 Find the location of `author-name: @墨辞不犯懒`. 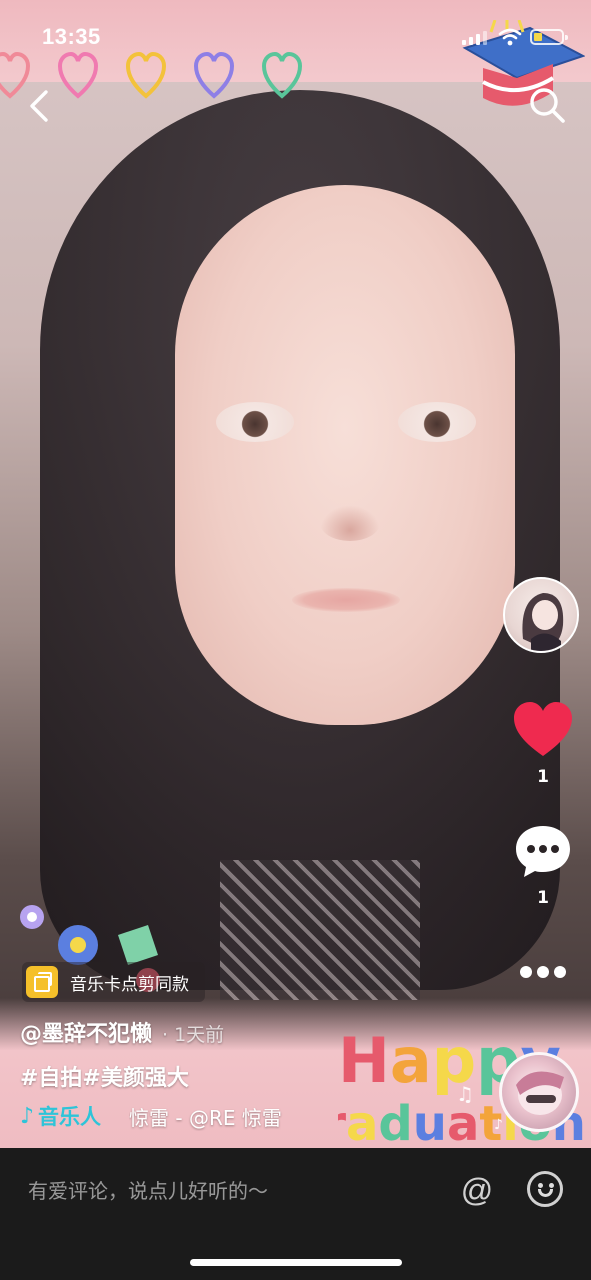

author-name: @墨辞不犯懒 is located at coordinates (86, 1032).